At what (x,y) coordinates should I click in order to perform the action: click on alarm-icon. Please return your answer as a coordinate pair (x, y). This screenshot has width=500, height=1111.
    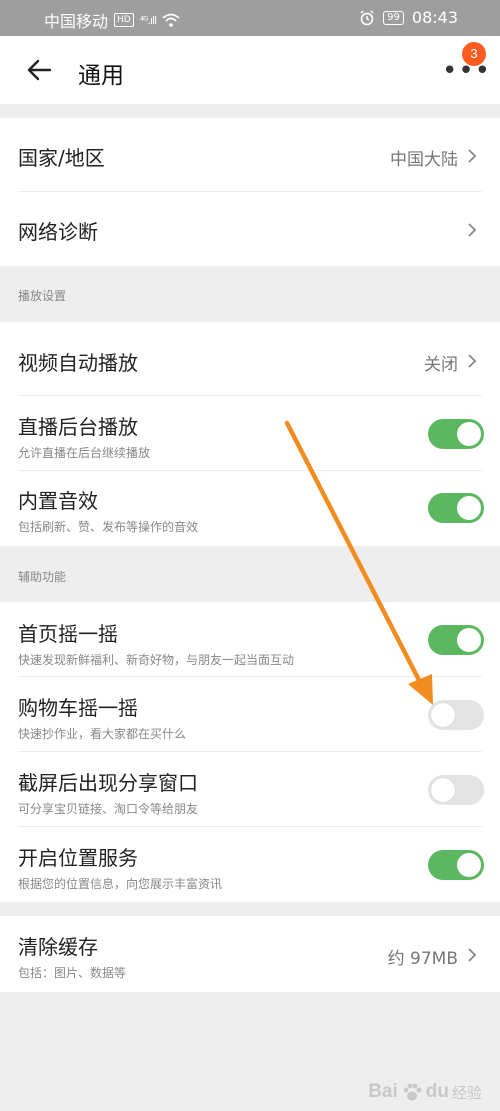
    Looking at the image, I should click on (367, 17).